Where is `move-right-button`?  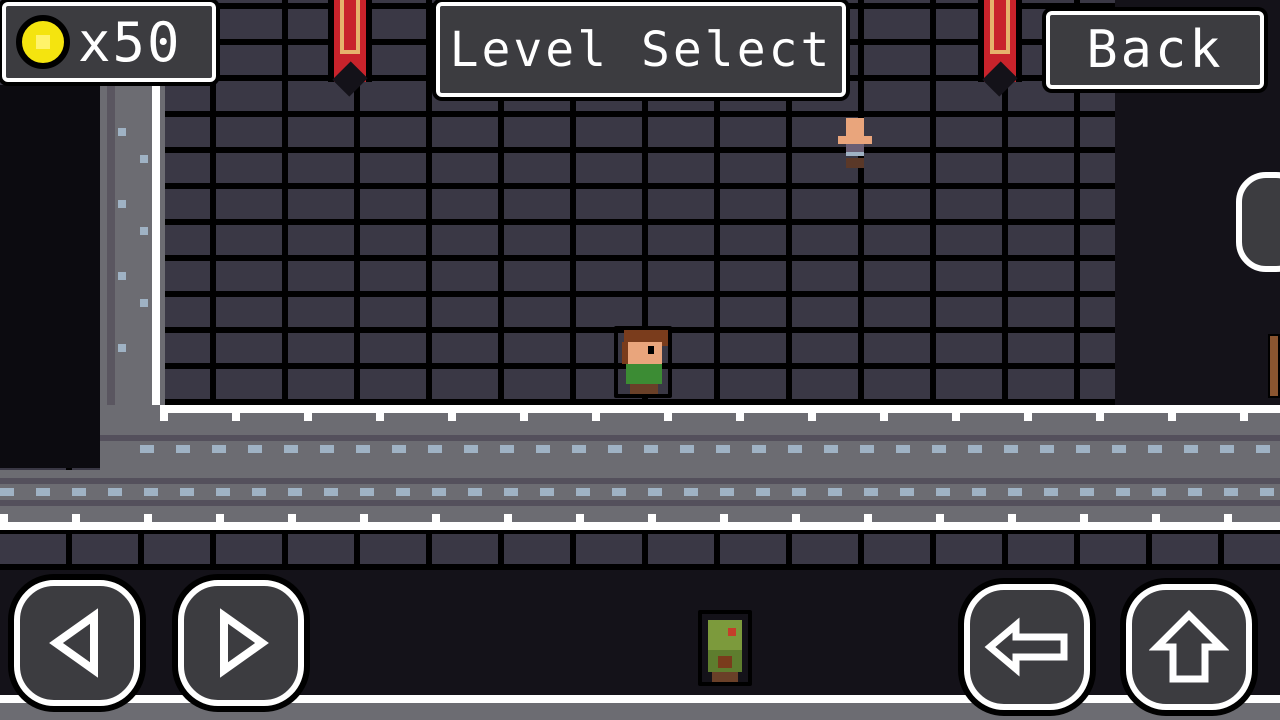 move-right-button is located at coordinates (241, 643).